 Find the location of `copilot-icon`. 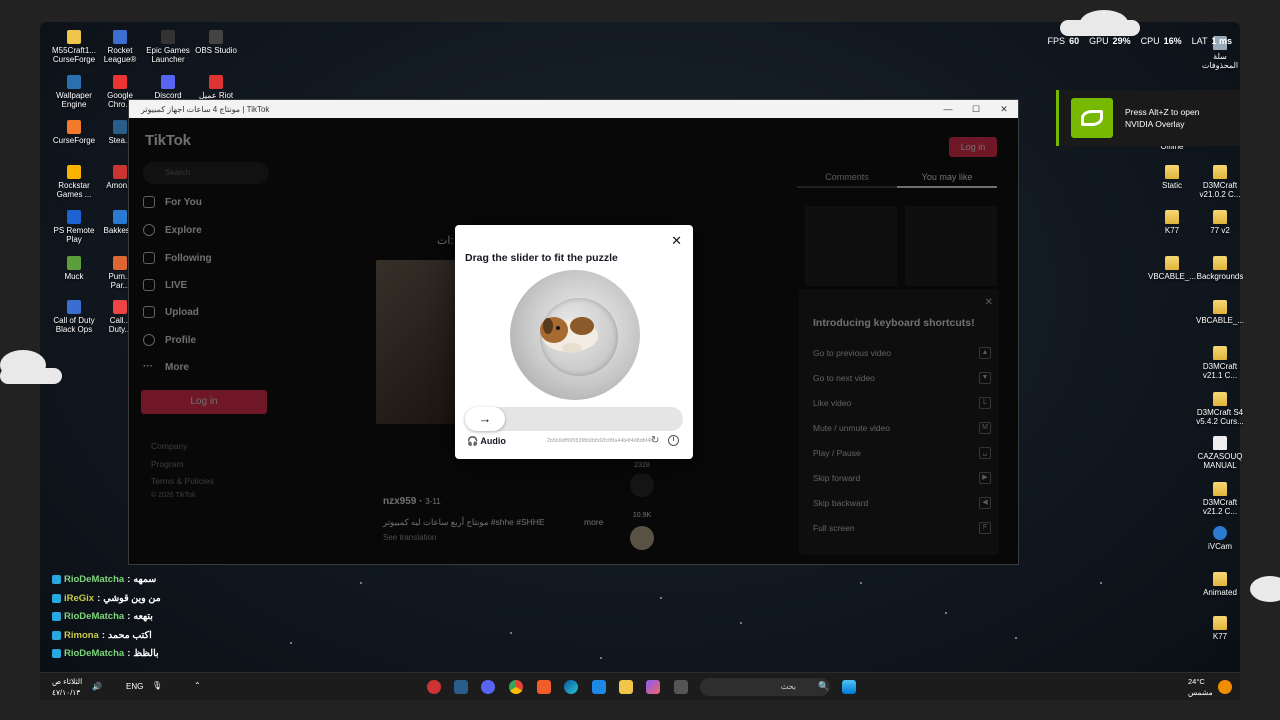

copilot-icon is located at coordinates (653, 687).